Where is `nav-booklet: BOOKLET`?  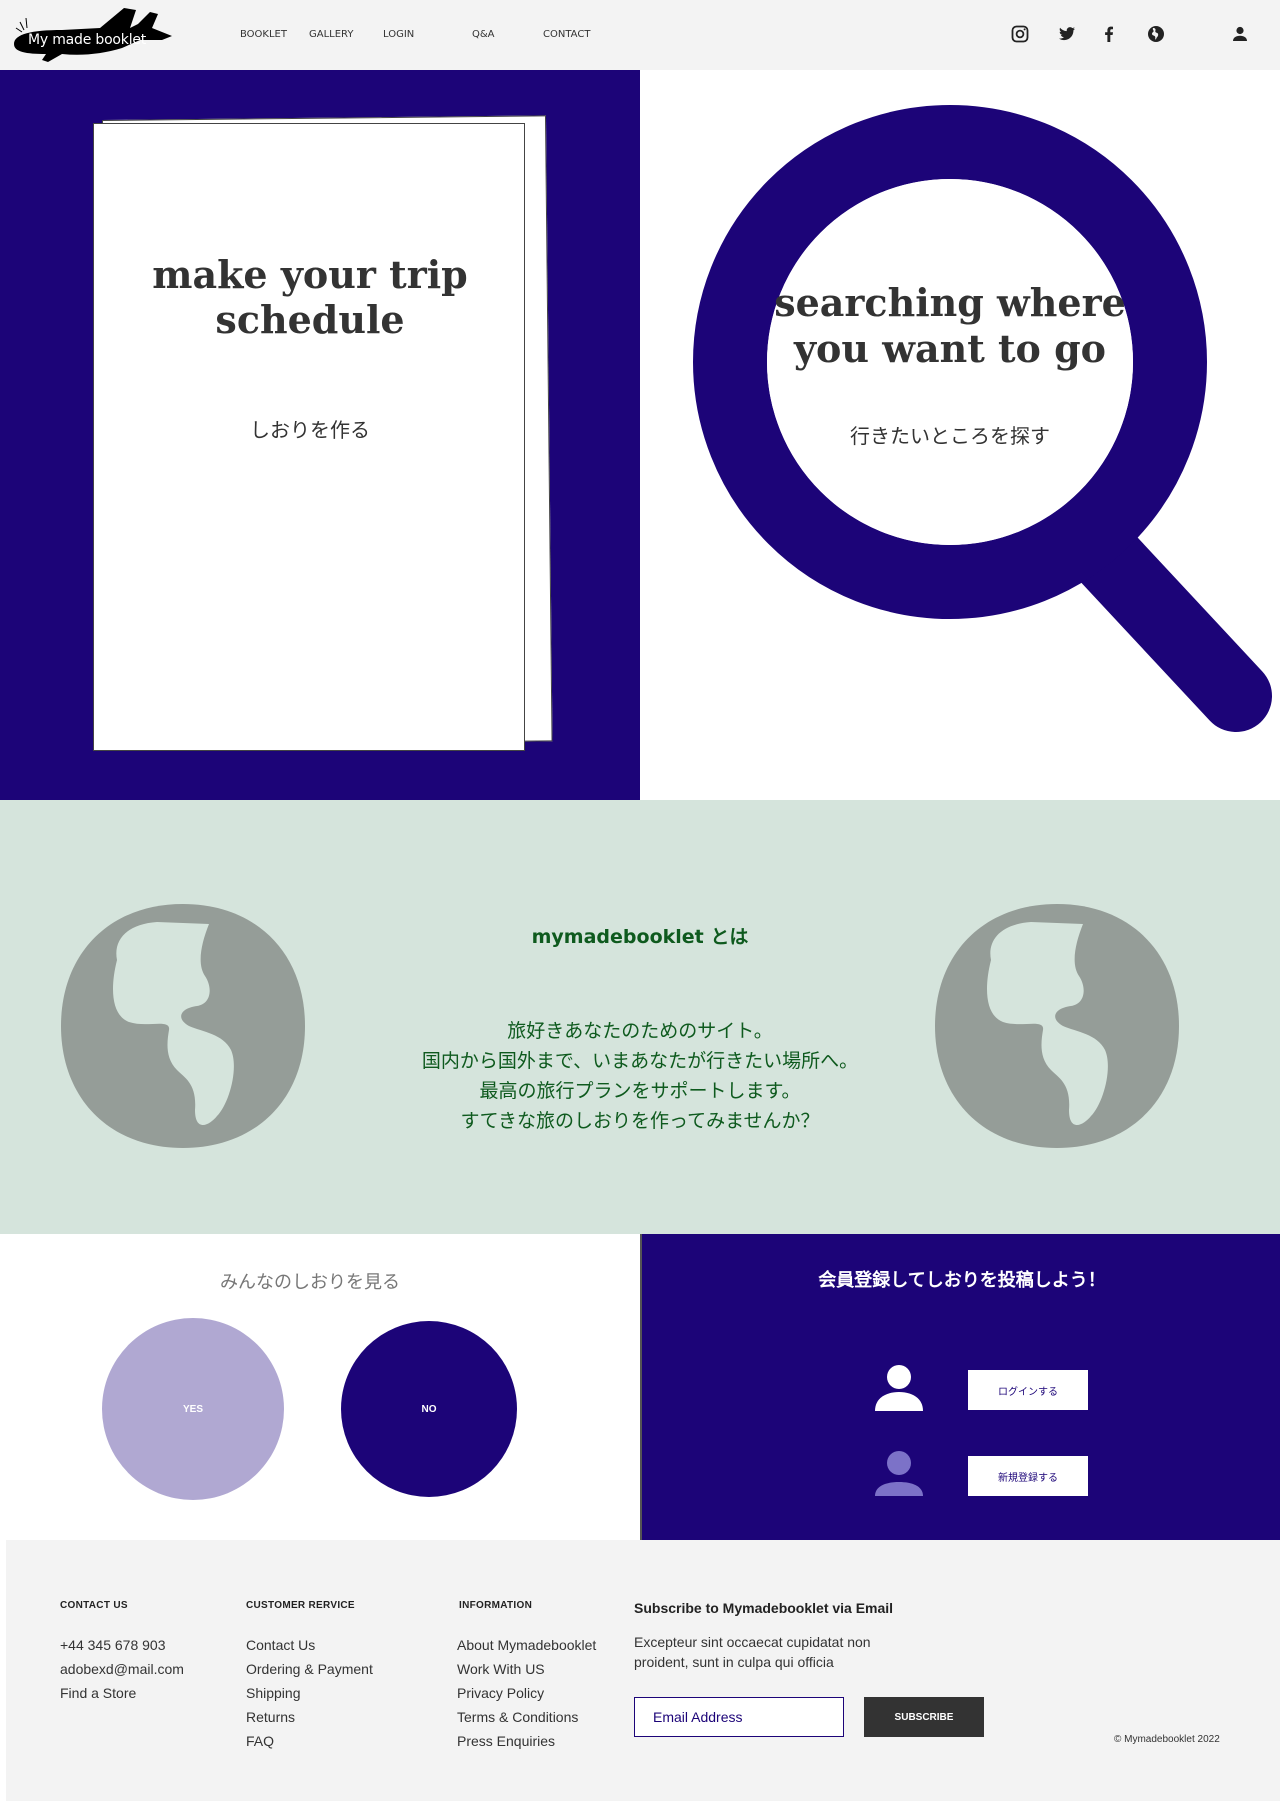
nav-booklet: BOOKLET is located at coordinates (263, 34).